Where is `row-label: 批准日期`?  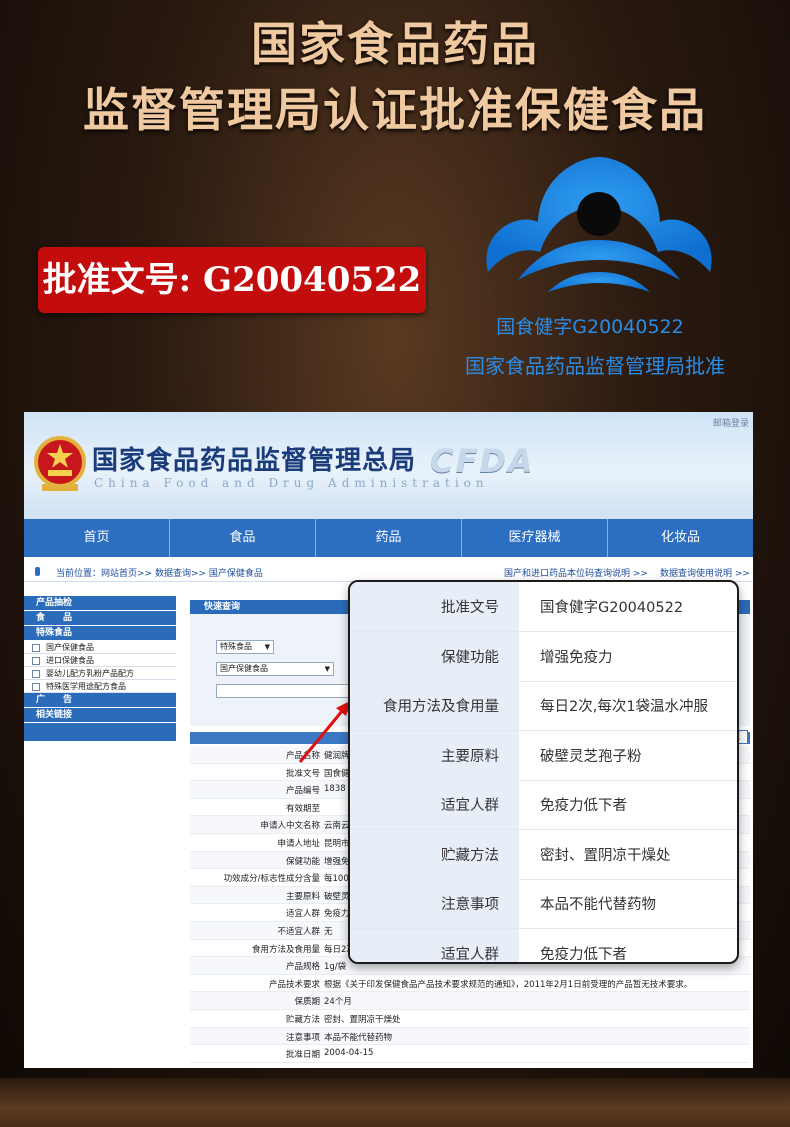
row-label: 批准日期 is located at coordinates (302, 1055).